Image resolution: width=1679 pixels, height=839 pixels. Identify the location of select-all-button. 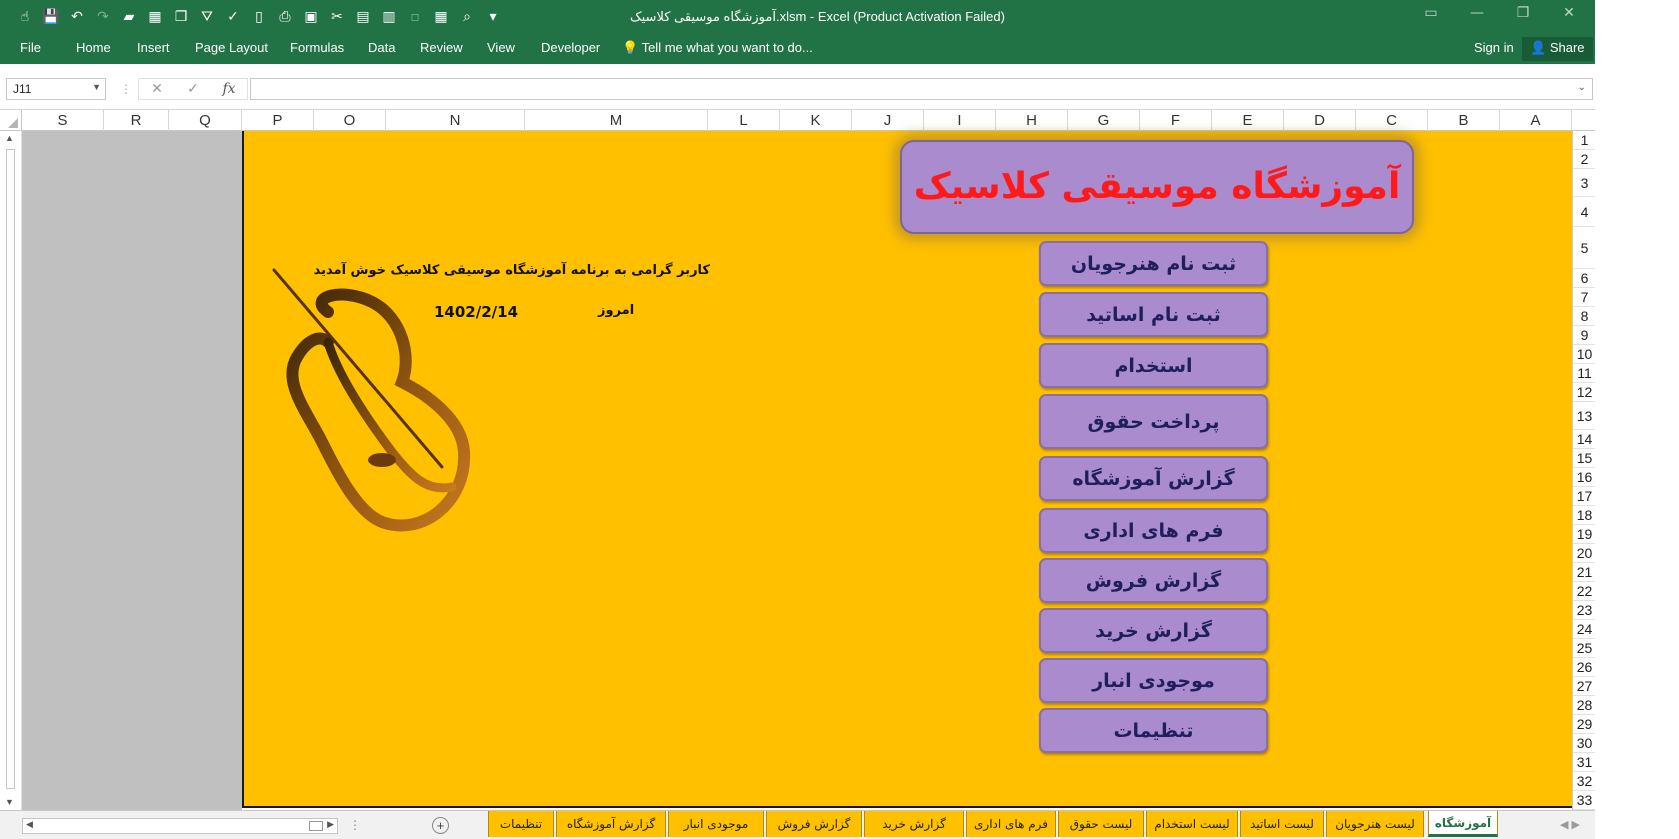
(11, 120).